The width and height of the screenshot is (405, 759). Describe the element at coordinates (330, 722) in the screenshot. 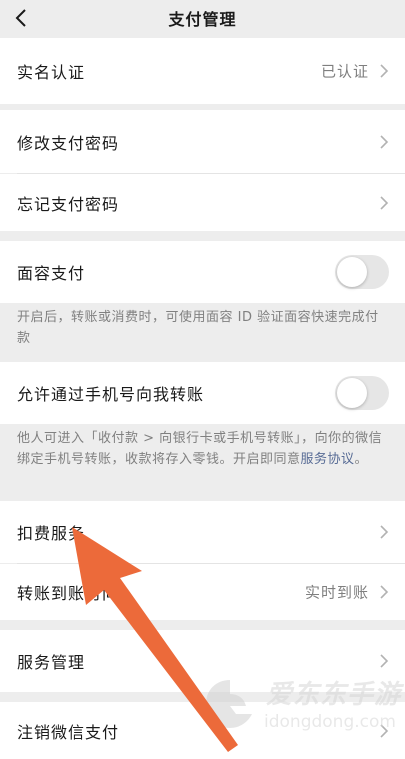

I see `watermark-url: idongdong.com` at that location.